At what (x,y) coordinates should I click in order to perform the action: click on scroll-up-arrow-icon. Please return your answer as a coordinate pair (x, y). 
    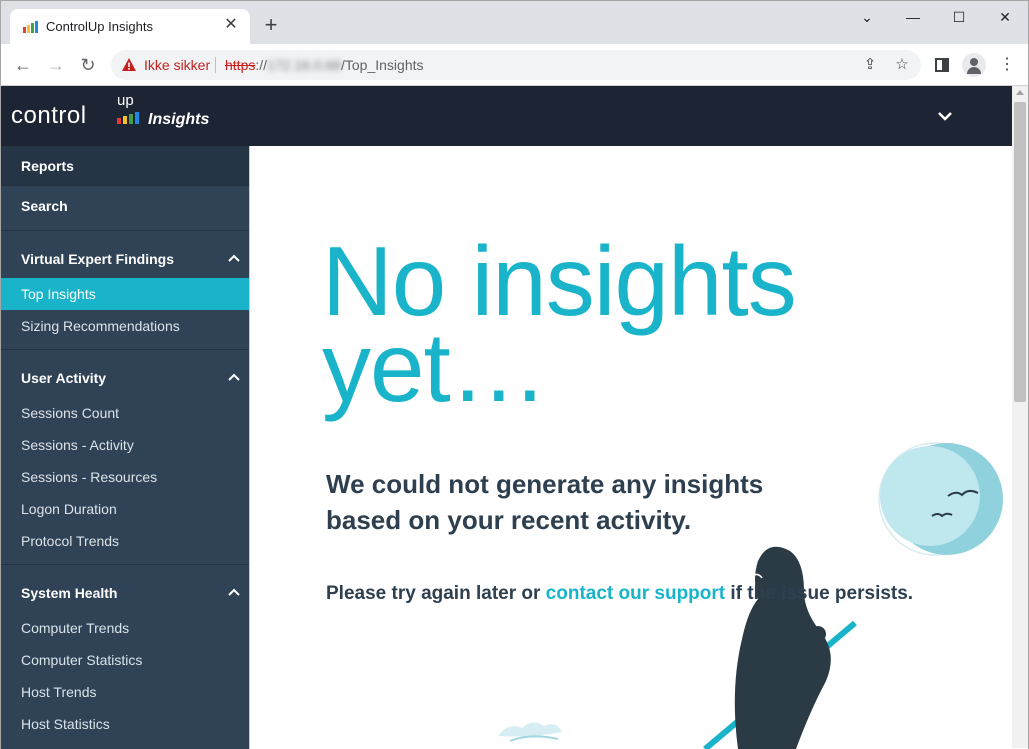
    Looking at the image, I should click on (1020, 92).